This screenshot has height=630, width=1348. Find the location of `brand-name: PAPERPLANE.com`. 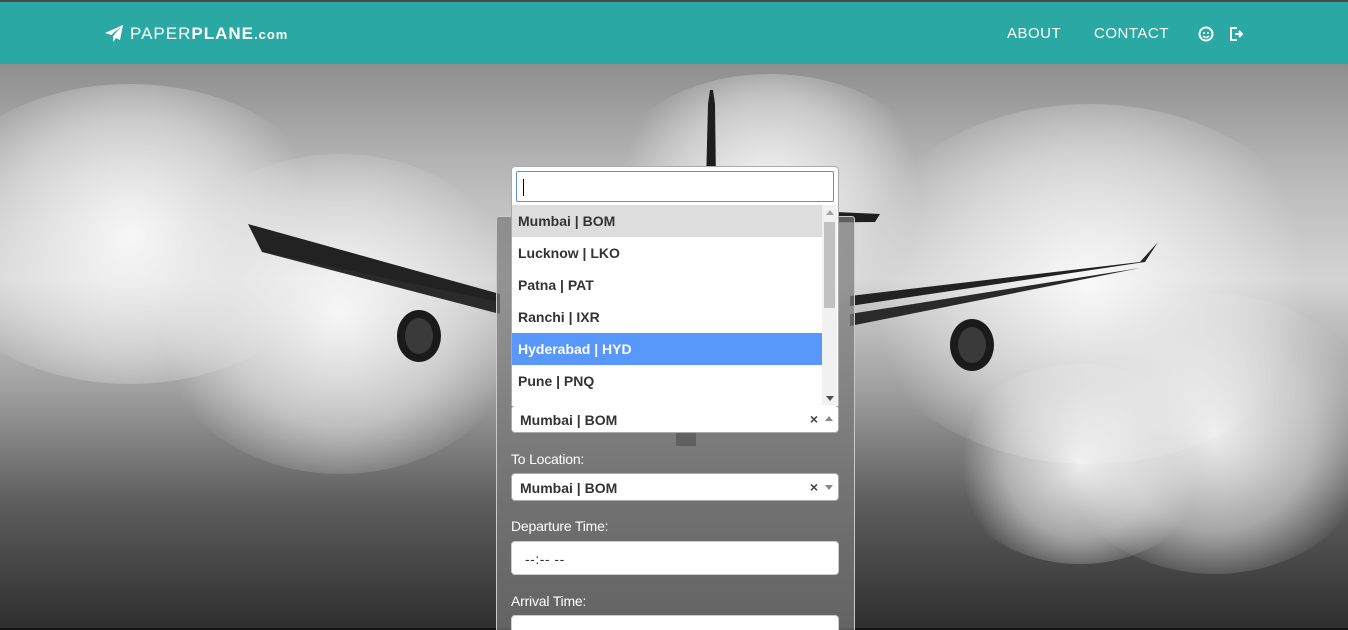

brand-name: PAPERPLANE.com is located at coordinates (209, 33).